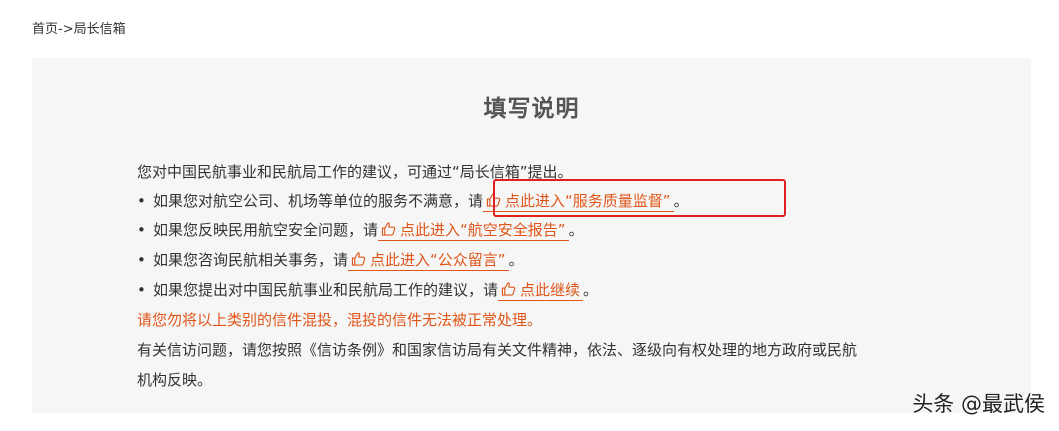 The height and width of the screenshot is (431, 1059). What do you see at coordinates (978, 404) in the screenshot?
I see `watermark: 头条 @最武侯` at bounding box center [978, 404].